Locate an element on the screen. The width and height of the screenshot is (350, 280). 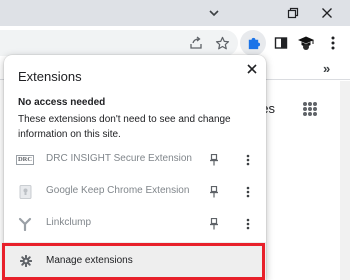
window-titlebar is located at coordinates (175, 13).